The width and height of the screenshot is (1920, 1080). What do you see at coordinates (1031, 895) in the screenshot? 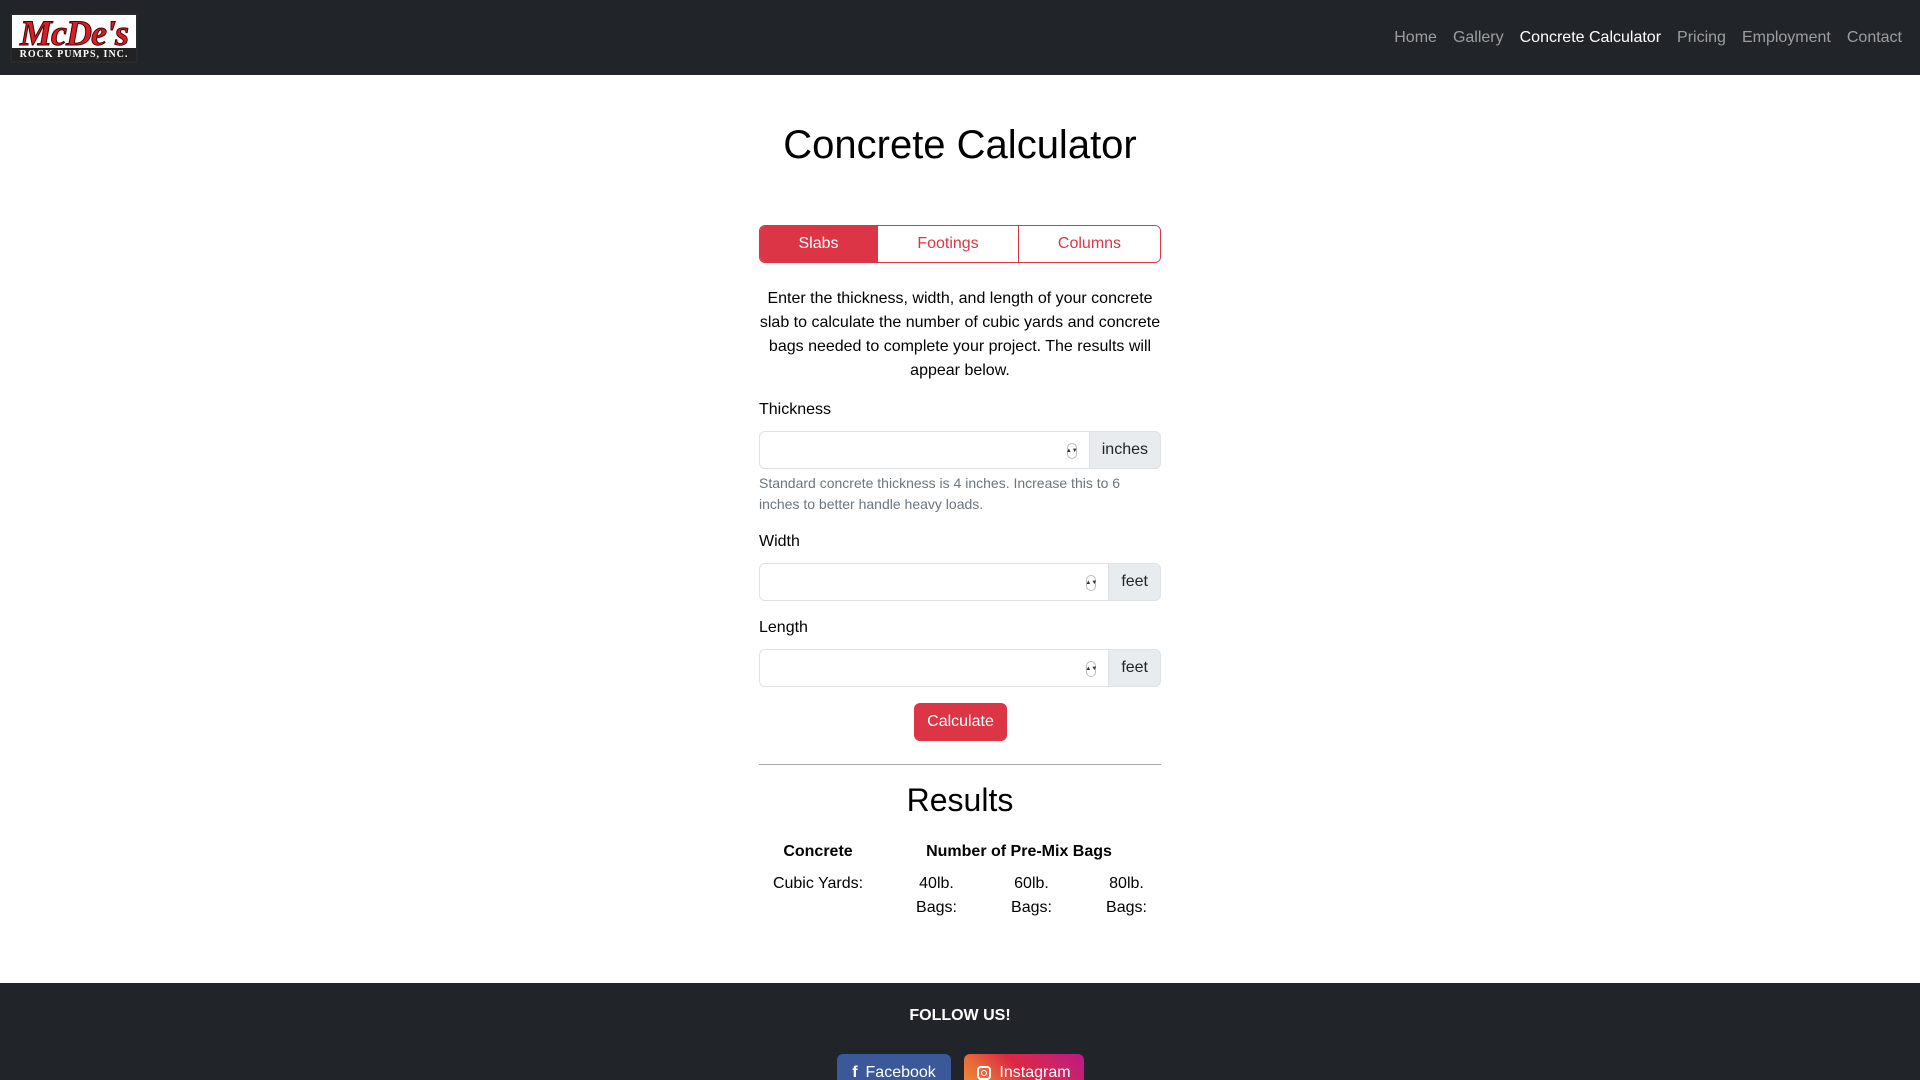
I see `results-60lb-bags: 60lb. Bags:` at bounding box center [1031, 895].